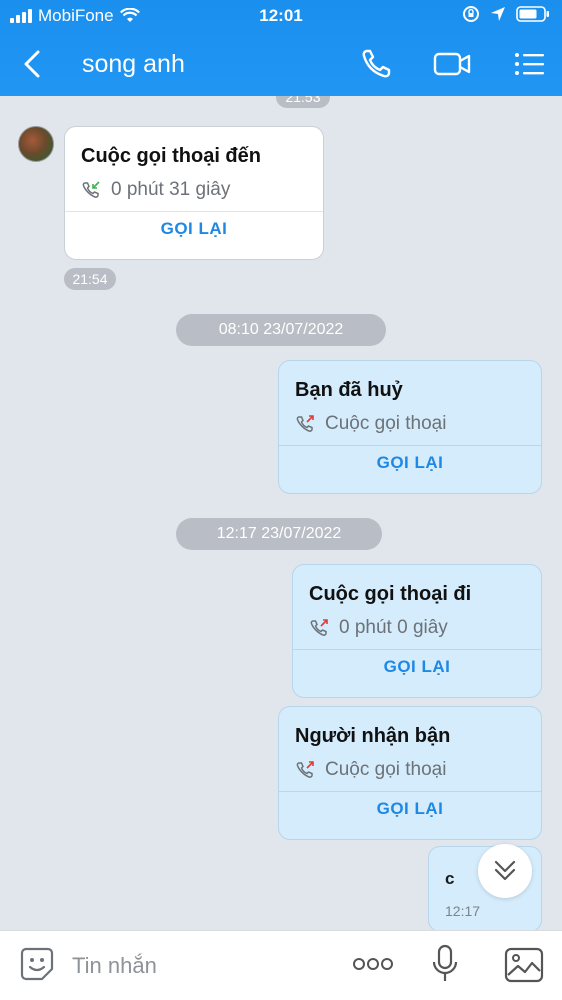  What do you see at coordinates (33, 64) in the screenshot?
I see `back-icon` at bounding box center [33, 64].